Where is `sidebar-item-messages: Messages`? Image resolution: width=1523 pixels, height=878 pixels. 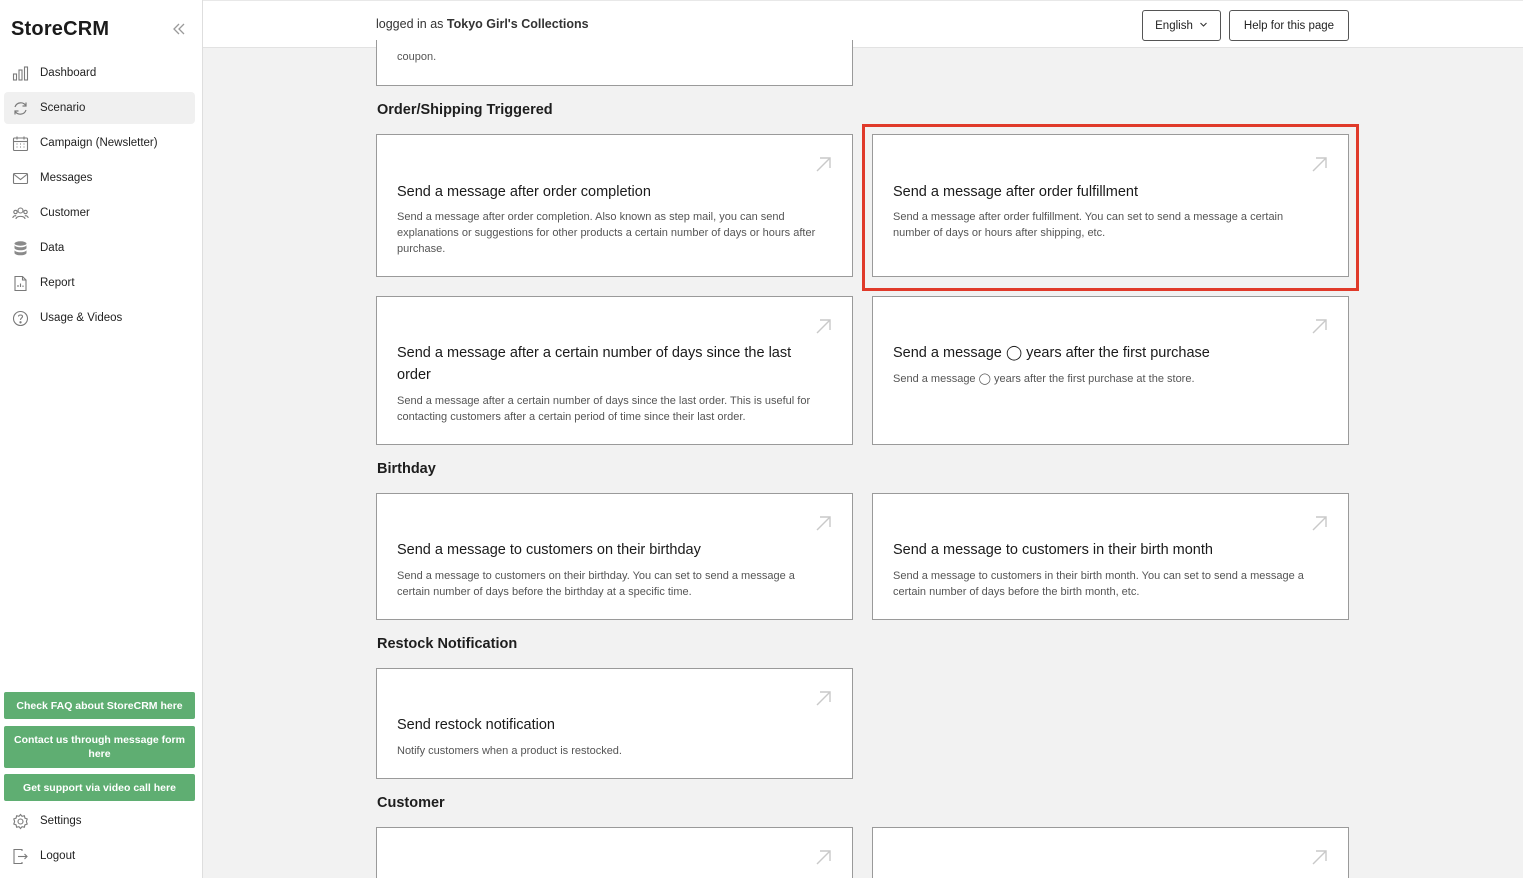
sidebar-item-messages: Messages is located at coordinates (99, 178).